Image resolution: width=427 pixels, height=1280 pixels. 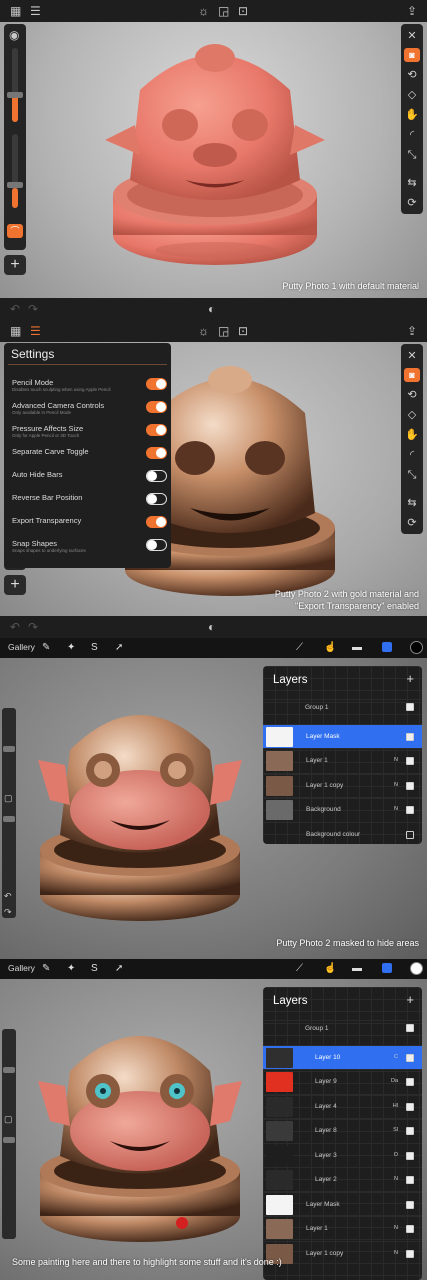 What do you see at coordinates (342, 1203) in the screenshot?
I see `layer-row: Layer Mask` at bounding box center [342, 1203].